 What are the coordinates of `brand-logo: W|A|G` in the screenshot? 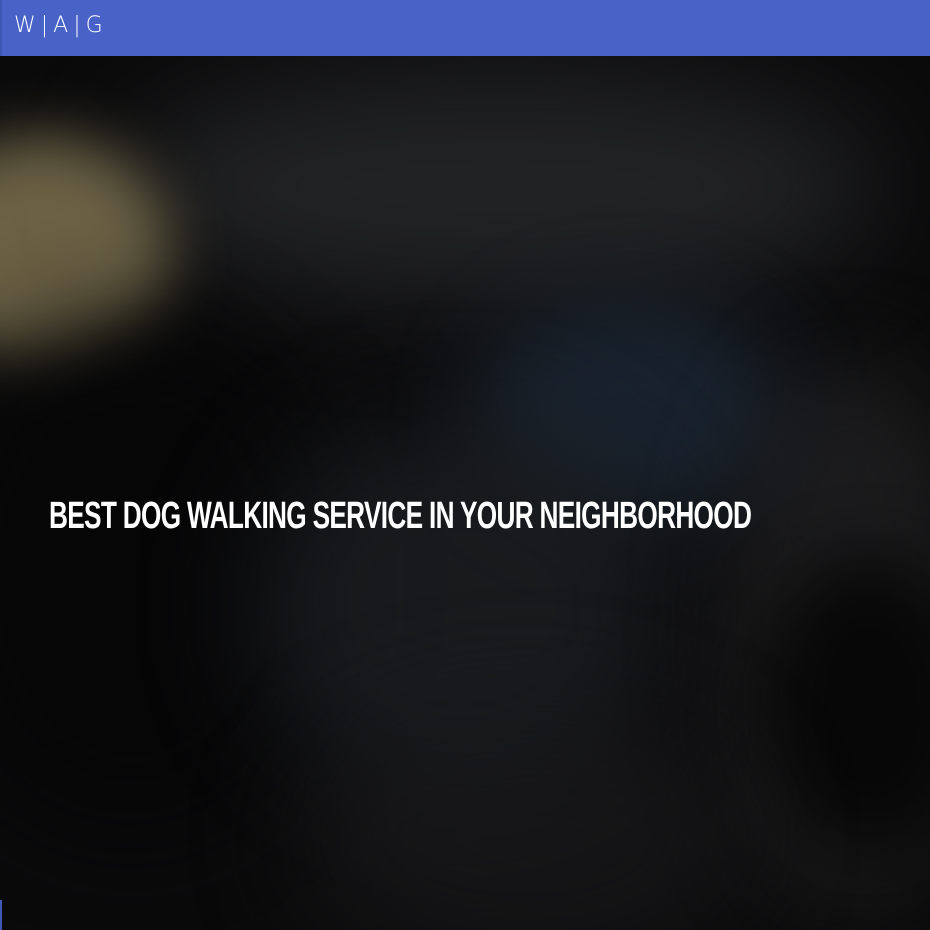 It's located at (61, 26).